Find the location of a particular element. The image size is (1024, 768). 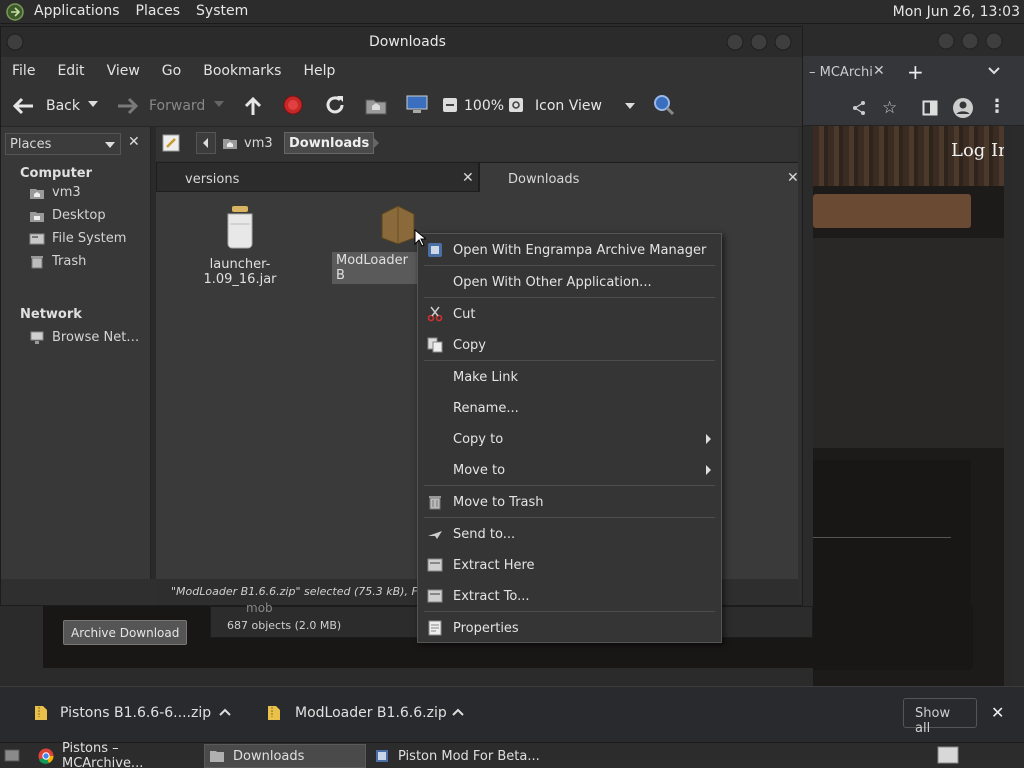

close-sidebar-icon: ✕ is located at coordinates (134, 142).